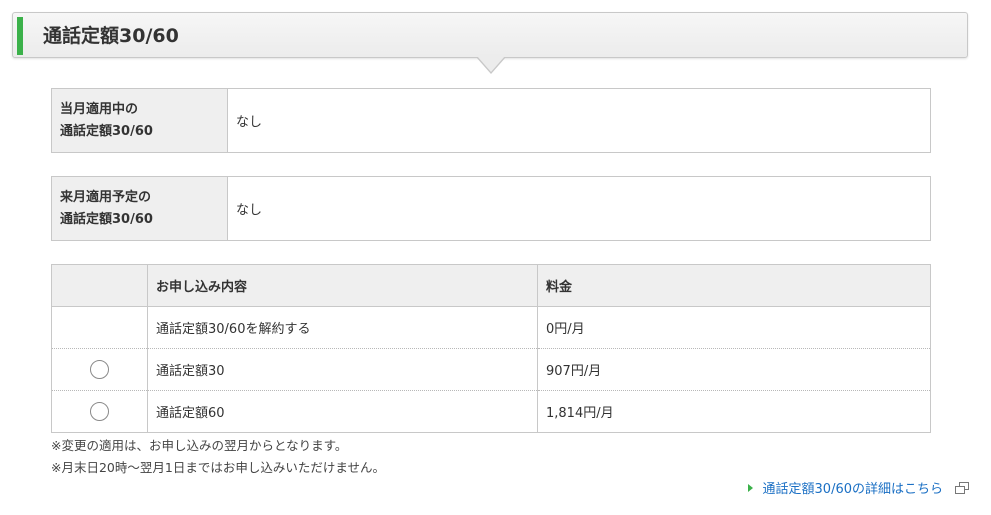 This screenshot has width=991, height=515. I want to click on current-month-table: 当月適用中の 通話定額30/60 なし, so click(491, 120).